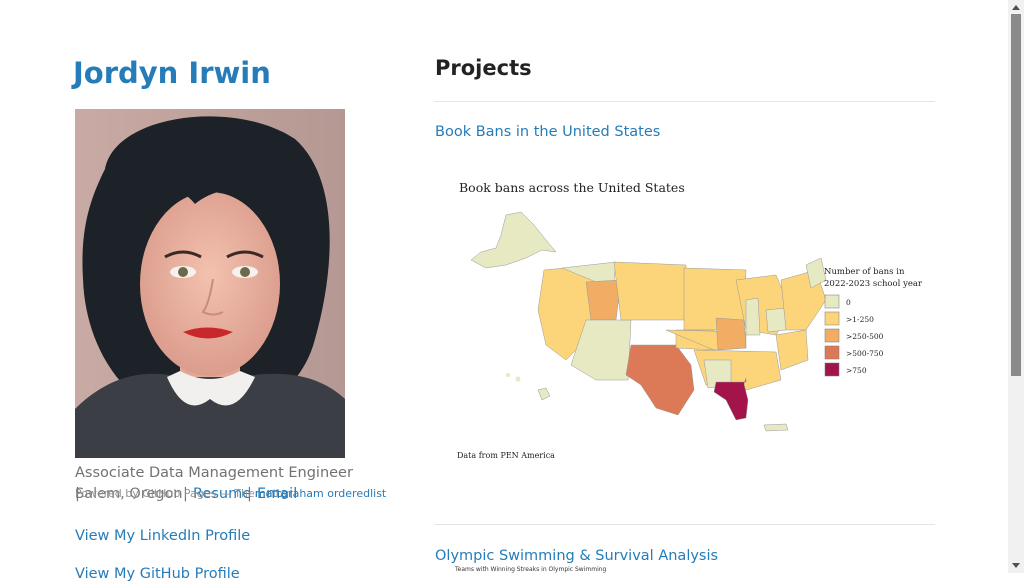 This screenshot has height=582, width=1024. I want to click on job-title: Associate Data Management Engineer, so click(214, 473).